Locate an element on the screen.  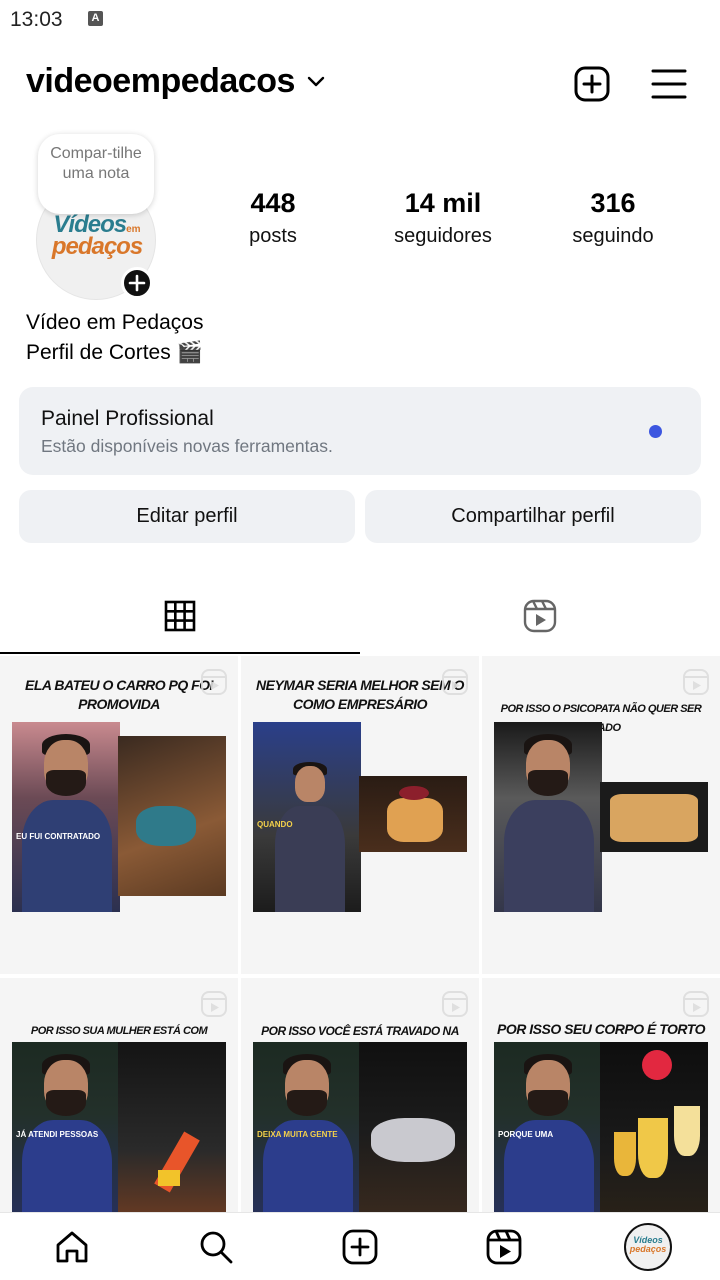
post-tile: POR ISSO SEU CORPO É TORTO PORQUE UMA is located at coordinates (601, 1095).